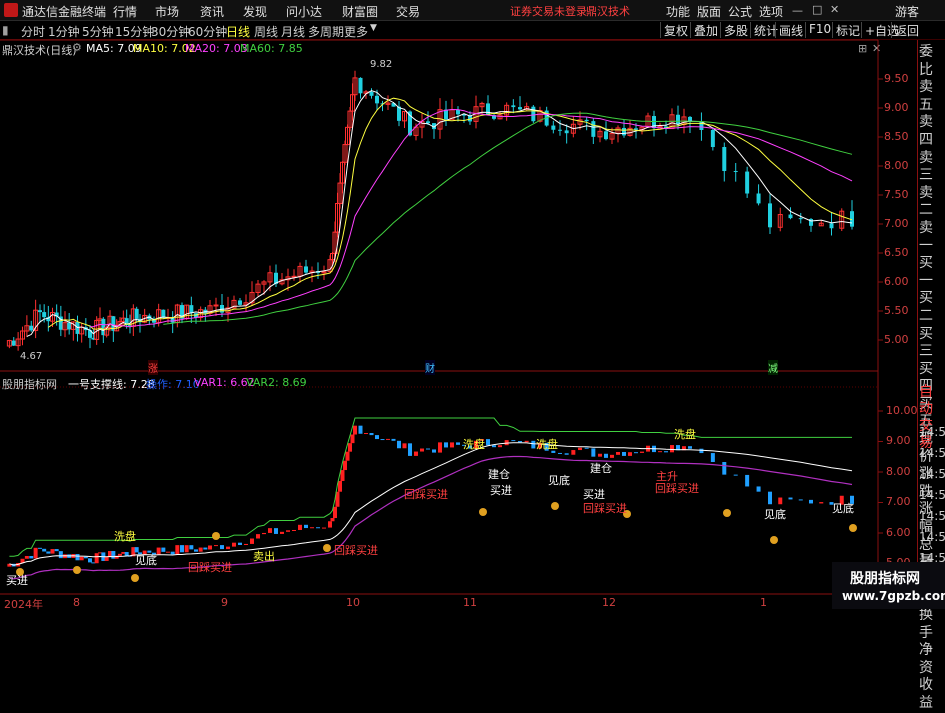  I want to click on tick-times: 14:5614:5614:5614:5614:5614:5614:56, so click(932, 495).